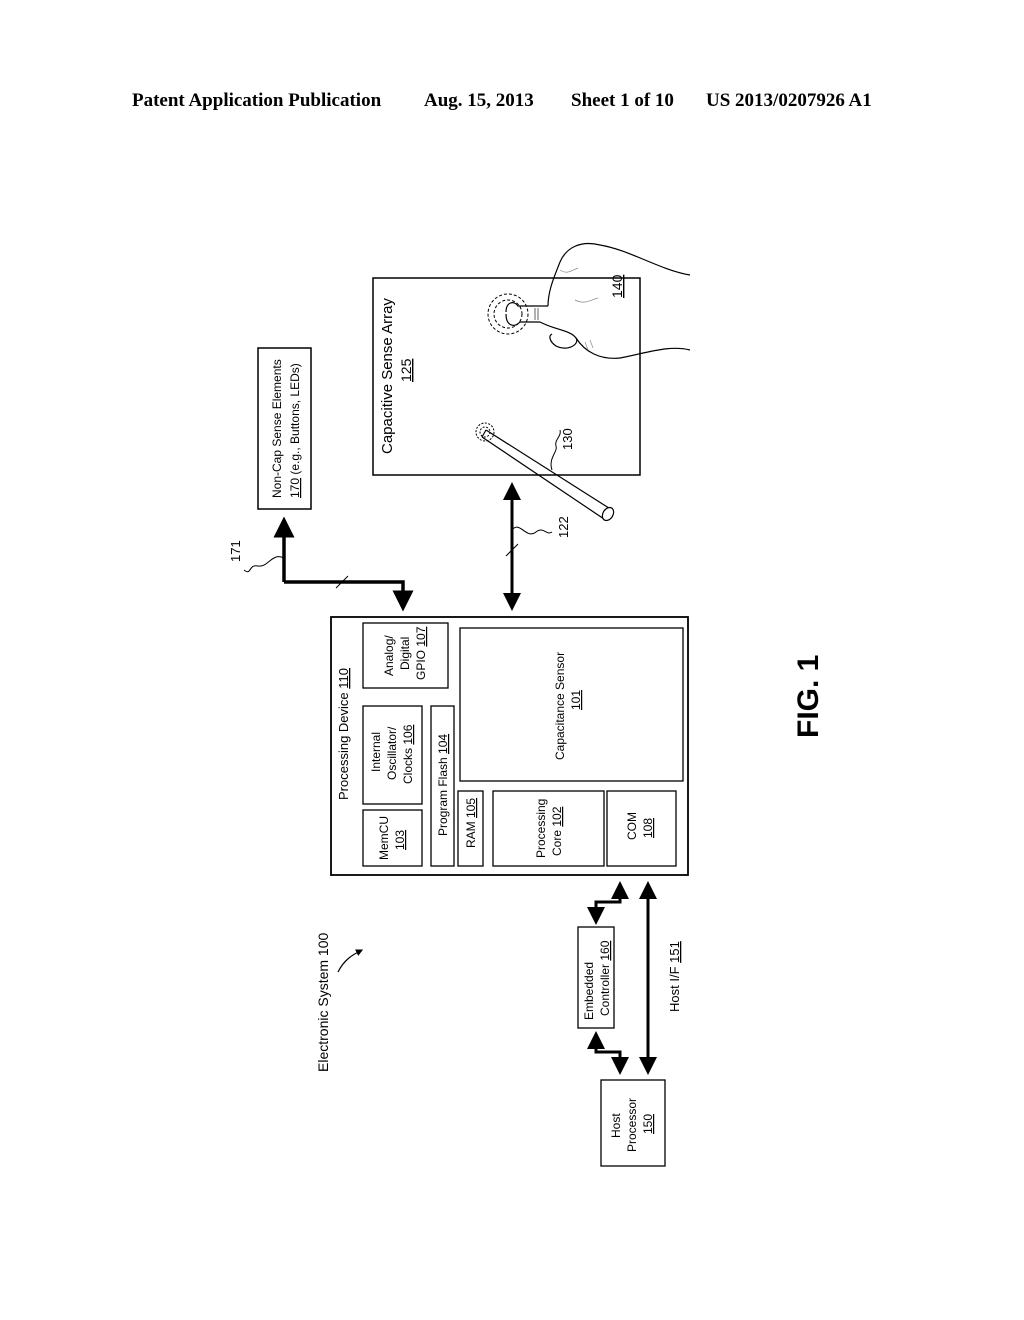 The image size is (1024, 1320). Describe the element at coordinates (443, 795) in the screenshot. I see `flash-text: Program Flash` at that location.